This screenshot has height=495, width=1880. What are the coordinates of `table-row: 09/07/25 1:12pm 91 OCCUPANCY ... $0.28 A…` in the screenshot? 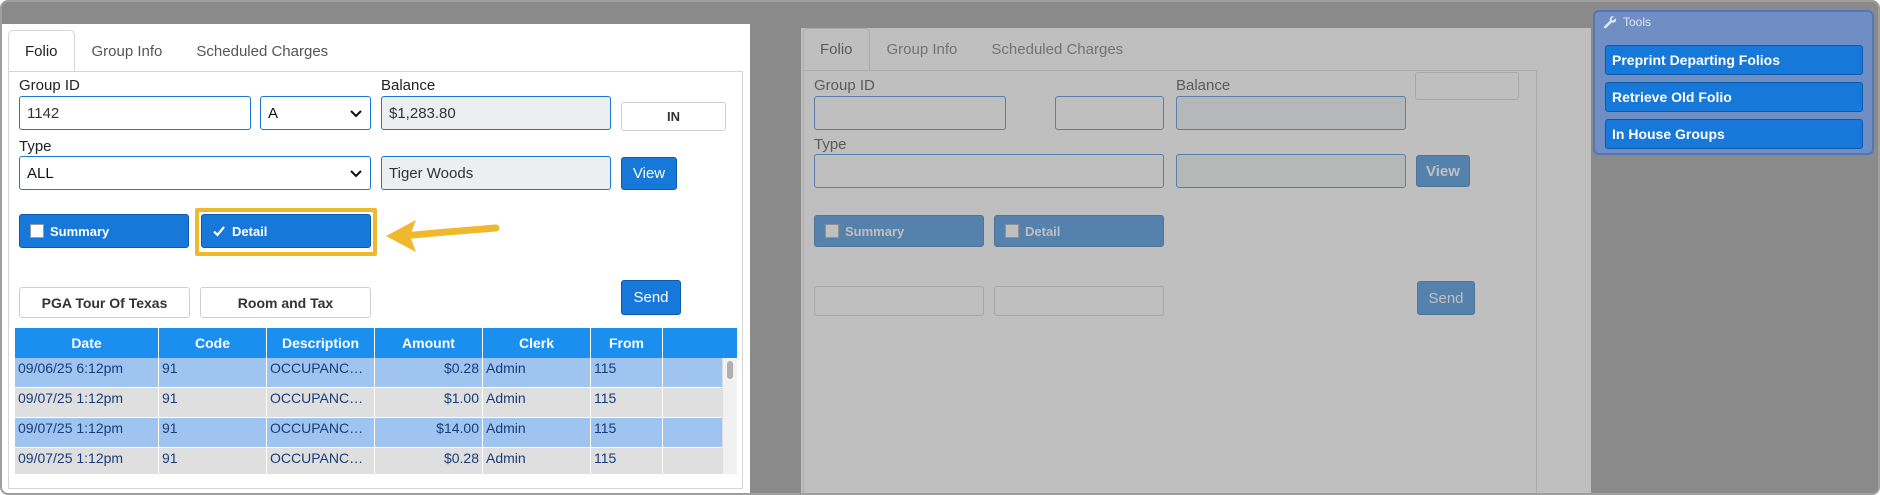 It's located at (376, 461).